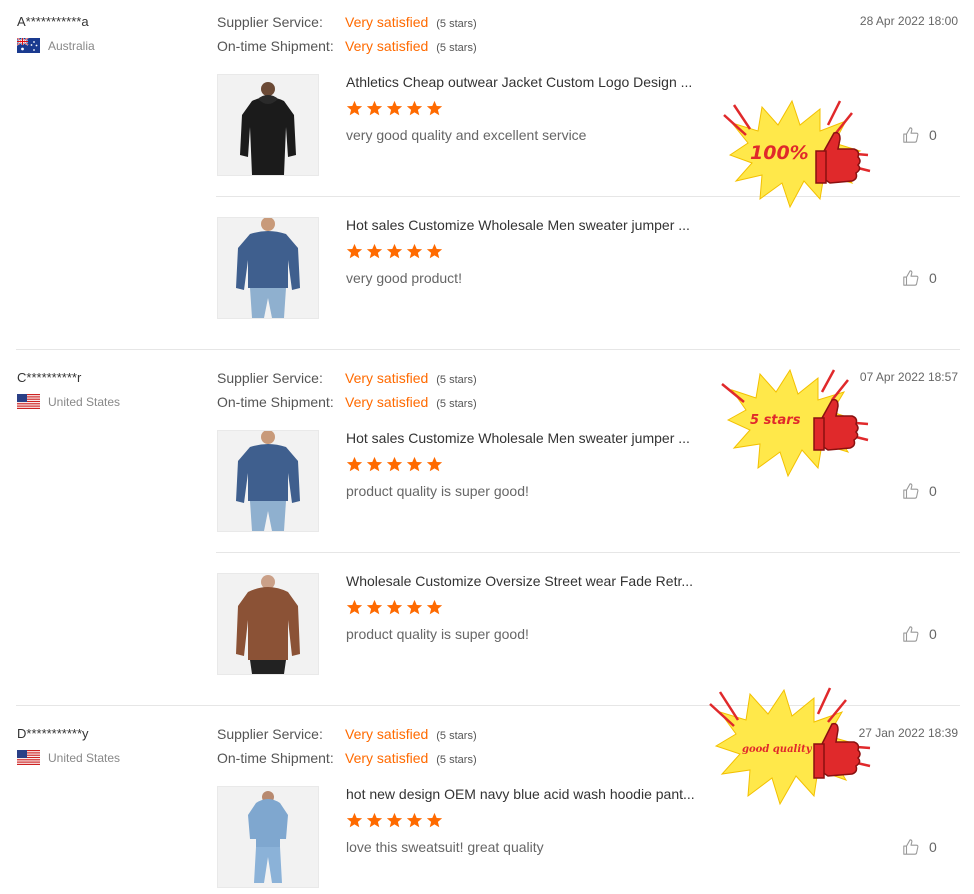 The width and height of the screenshot is (974, 894). I want to click on review-date: 28 Apr 2022 18:00, so click(908, 21).